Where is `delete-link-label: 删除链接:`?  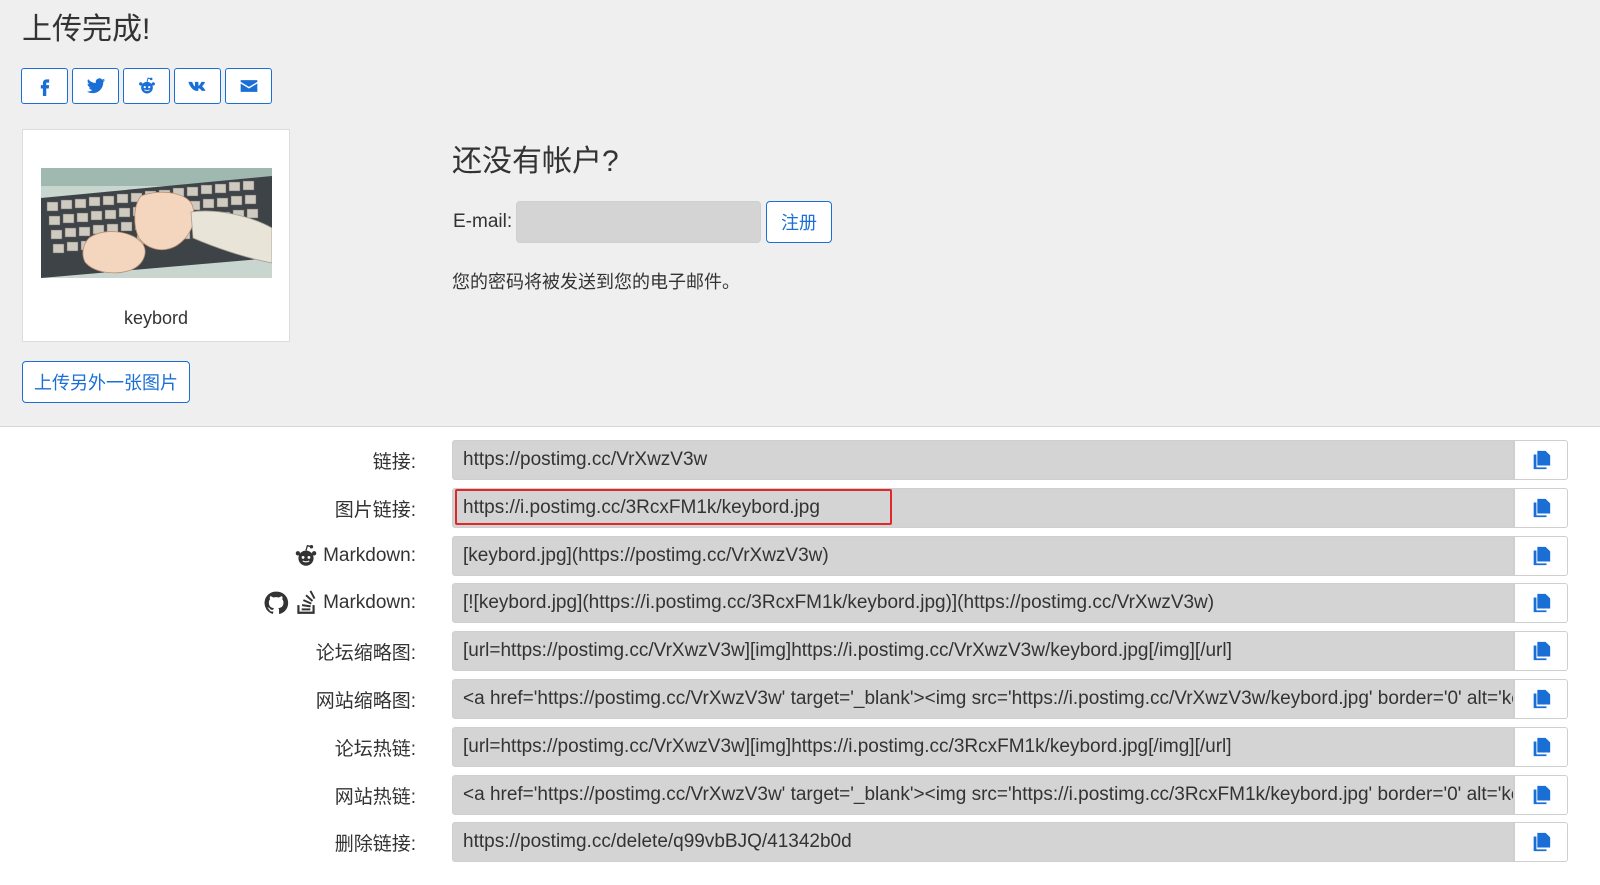 delete-link-label: 删除链接: is located at coordinates (375, 844).